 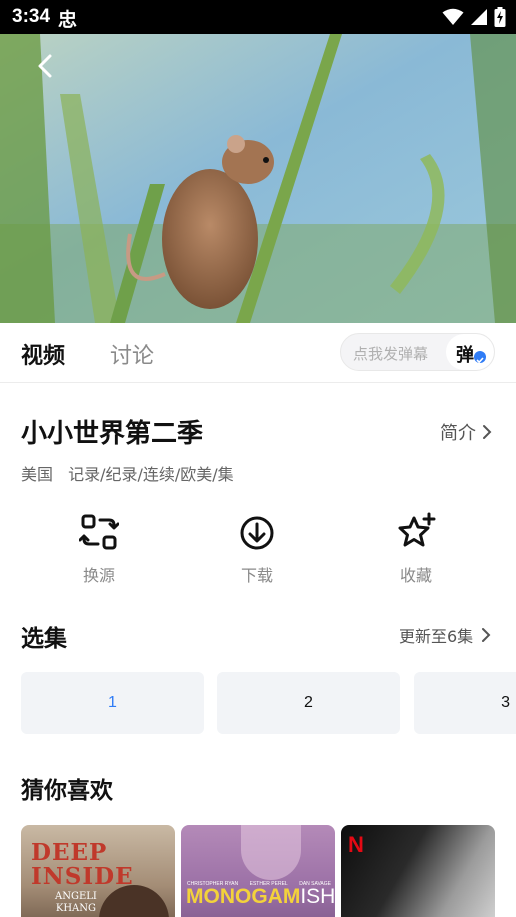 What do you see at coordinates (260, 896) in the screenshot?
I see `poster-title: MONOGAMISH` at bounding box center [260, 896].